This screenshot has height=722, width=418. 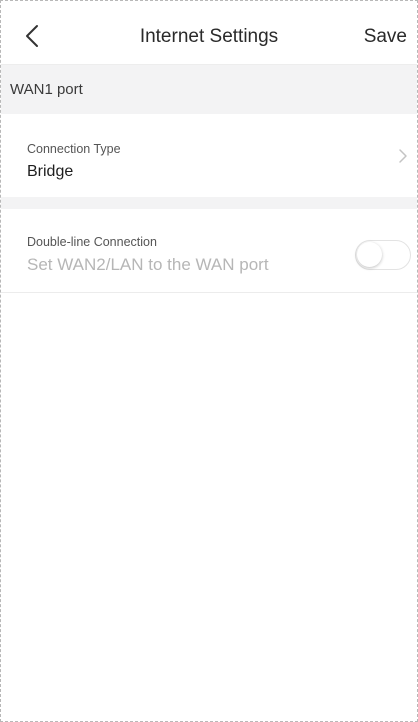 I want to click on connection-type-row: Connection Type Bridge, so click(x=209, y=155).